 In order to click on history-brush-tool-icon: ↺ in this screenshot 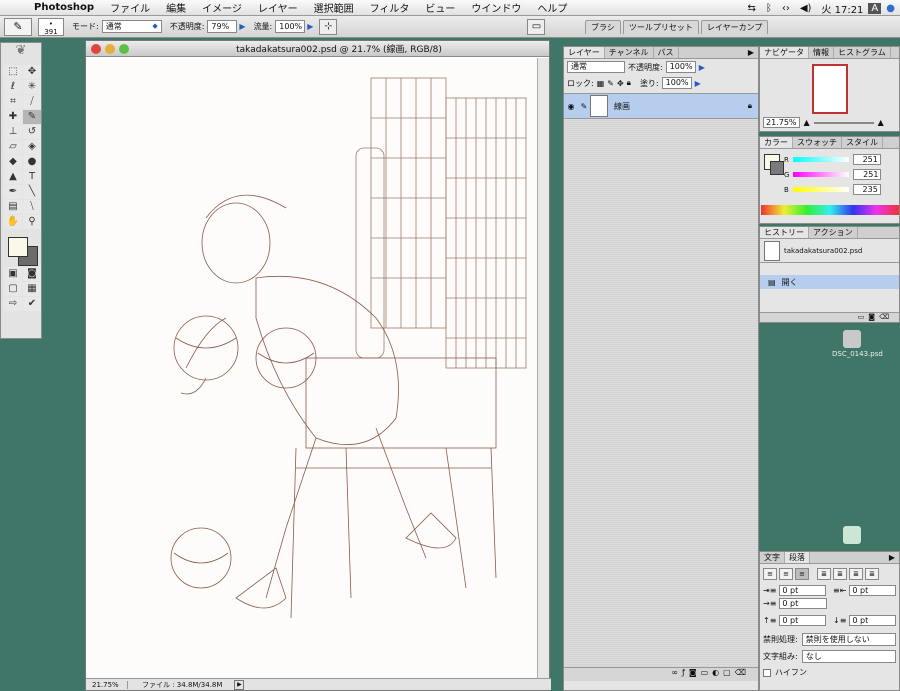, I will do `click(32, 132)`.